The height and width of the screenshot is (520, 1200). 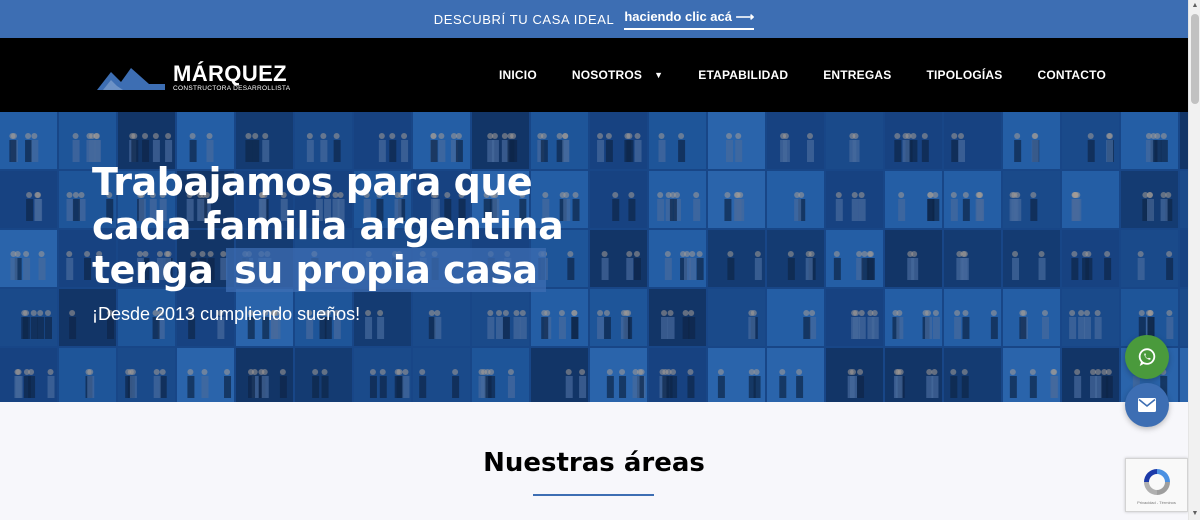 I want to click on email-button, so click(x=1147, y=405).